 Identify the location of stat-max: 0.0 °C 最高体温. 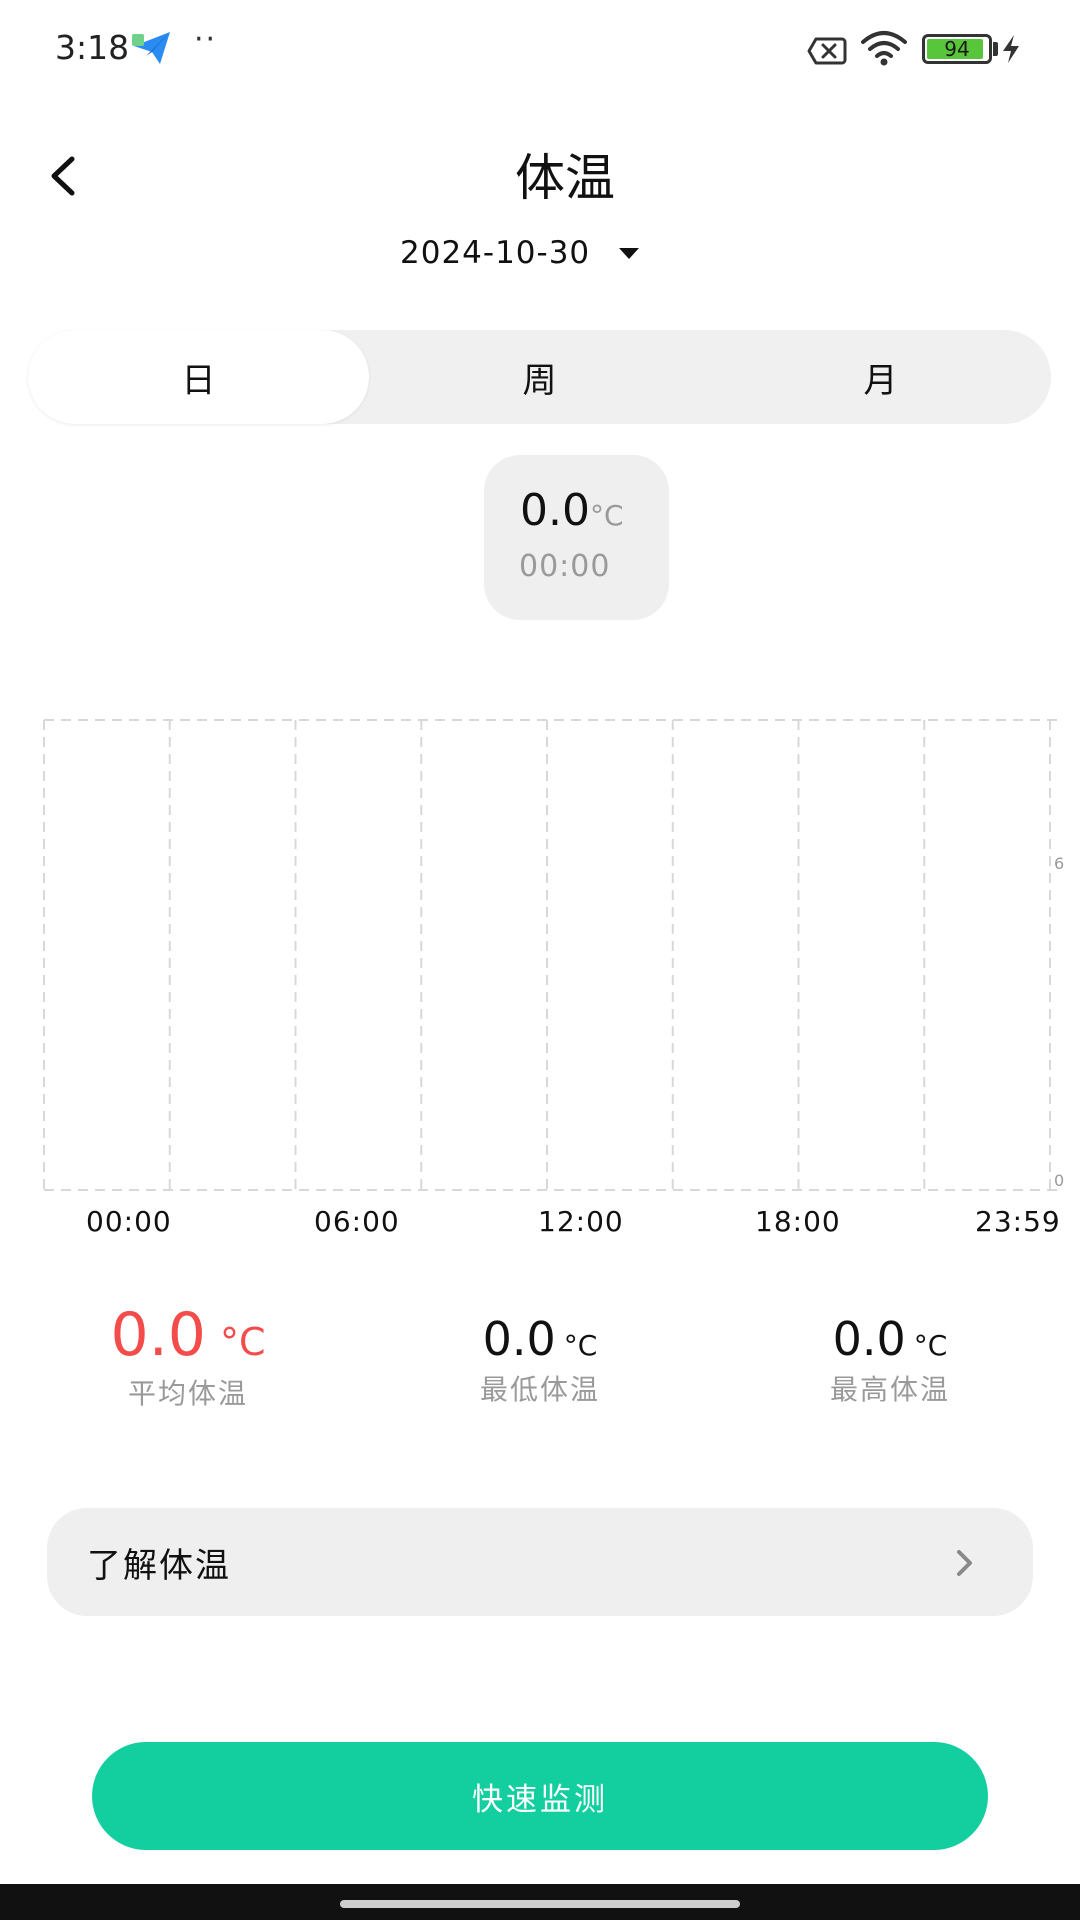
(890, 1360).